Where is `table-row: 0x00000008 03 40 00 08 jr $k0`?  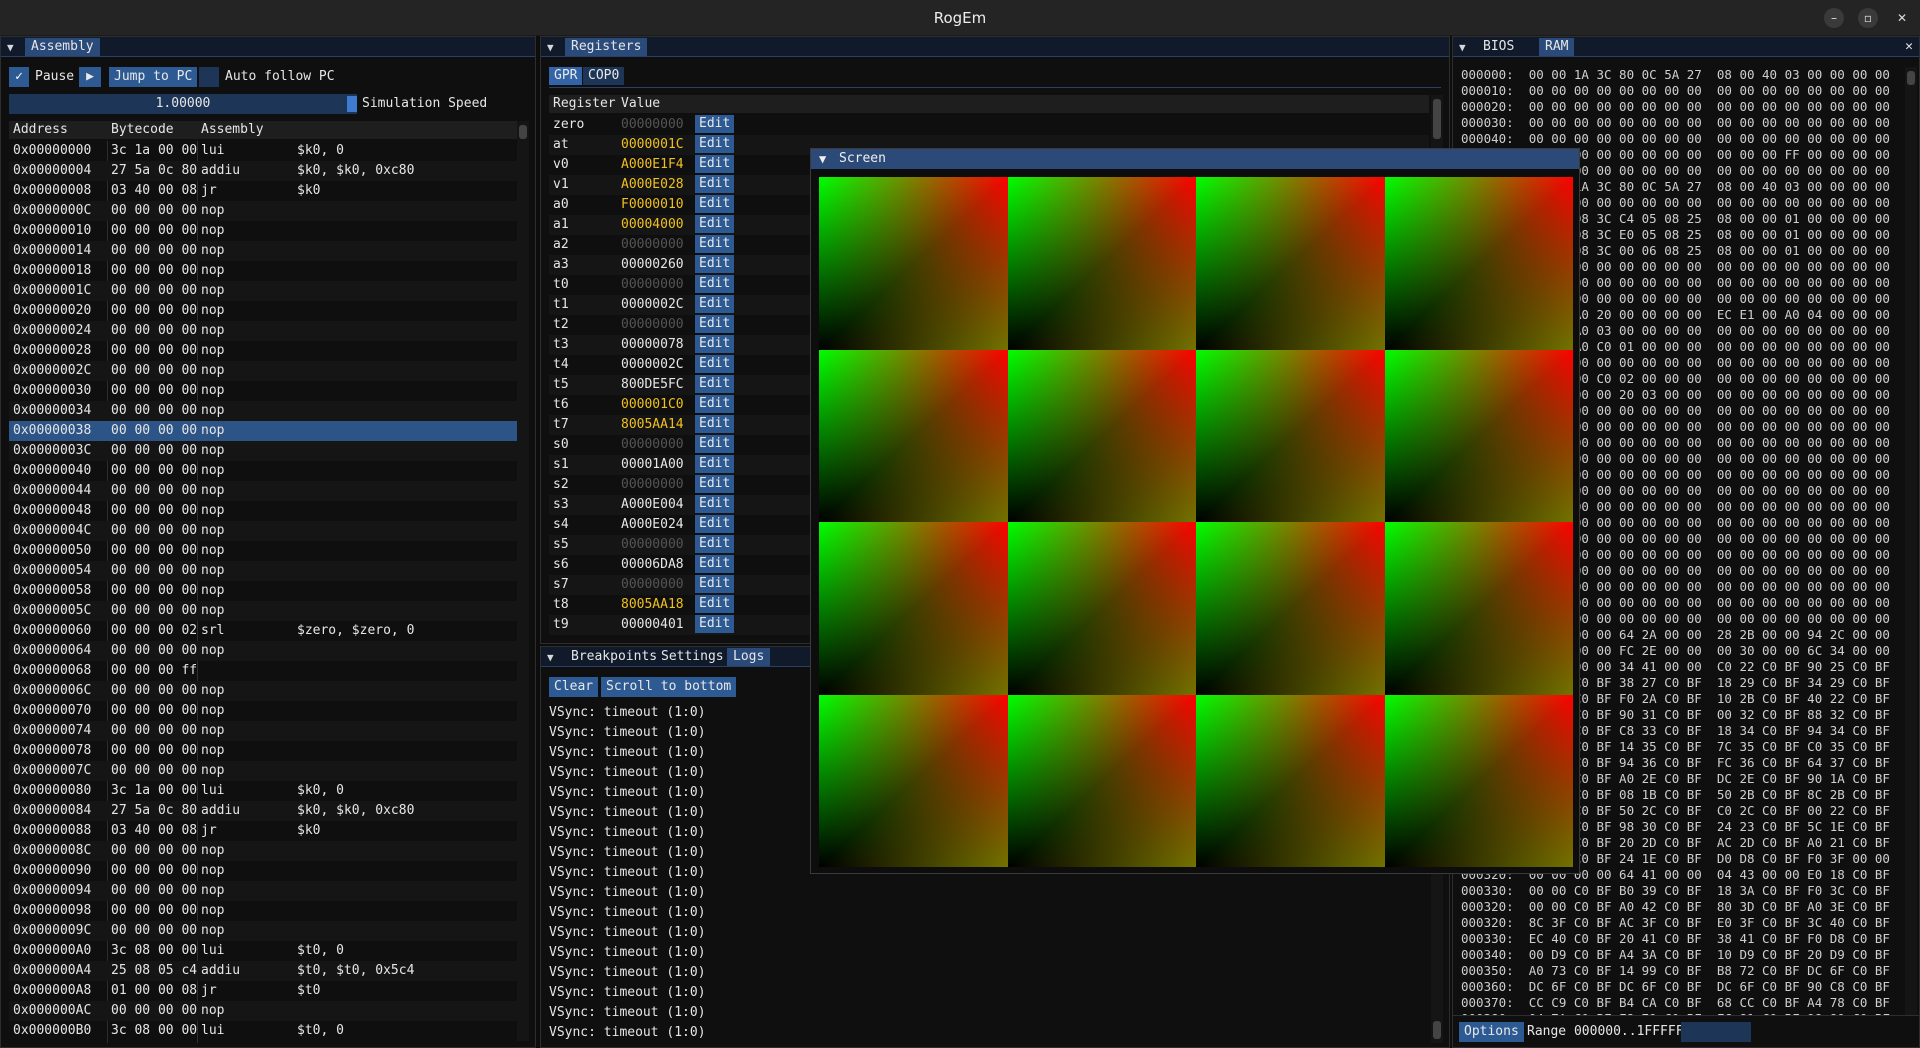 table-row: 0x00000008 03 40 00 08 jr $k0 is located at coordinates (263, 191).